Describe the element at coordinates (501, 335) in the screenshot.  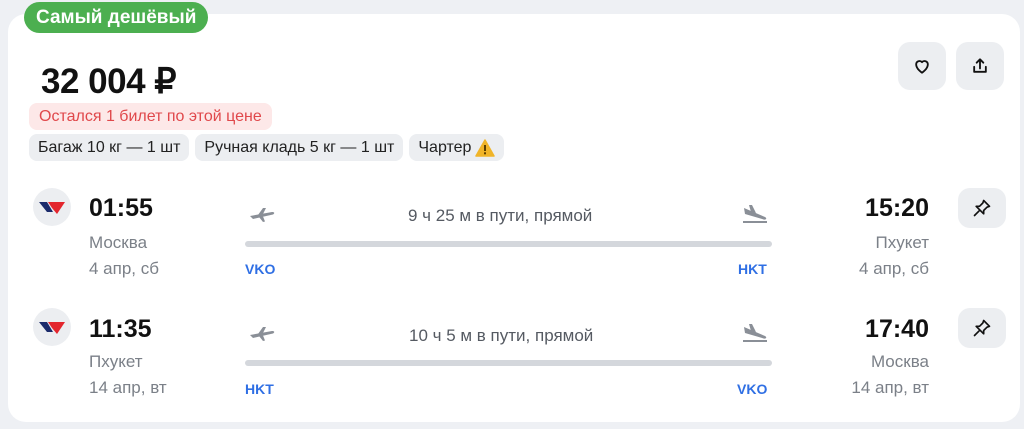
I see `flight-duration: 10 ч 5 м в пути, прямой` at that location.